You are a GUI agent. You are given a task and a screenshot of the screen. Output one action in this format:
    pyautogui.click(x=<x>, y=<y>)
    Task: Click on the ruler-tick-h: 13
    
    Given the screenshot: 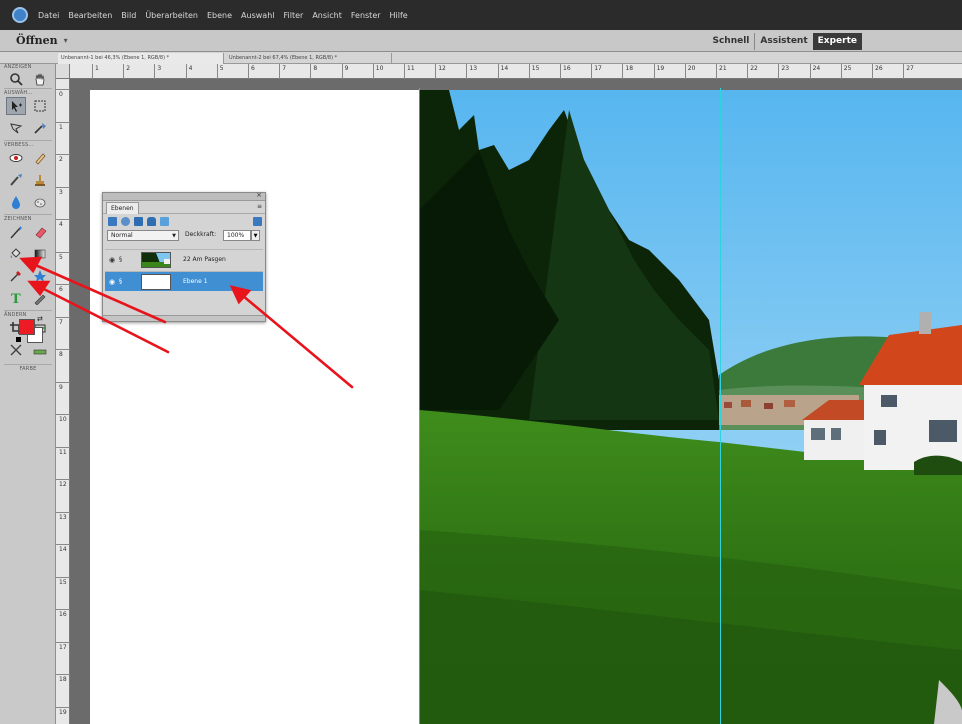 What is the action you would take?
    pyautogui.click(x=471, y=71)
    